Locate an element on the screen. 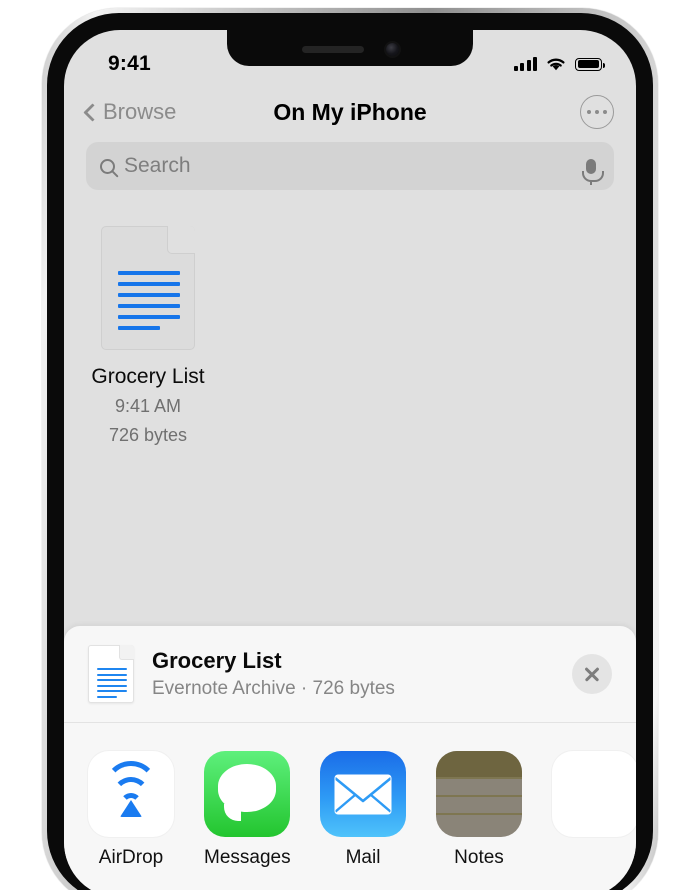 The width and height of the screenshot is (700, 890). search-placeholder: Search is located at coordinates (157, 165).